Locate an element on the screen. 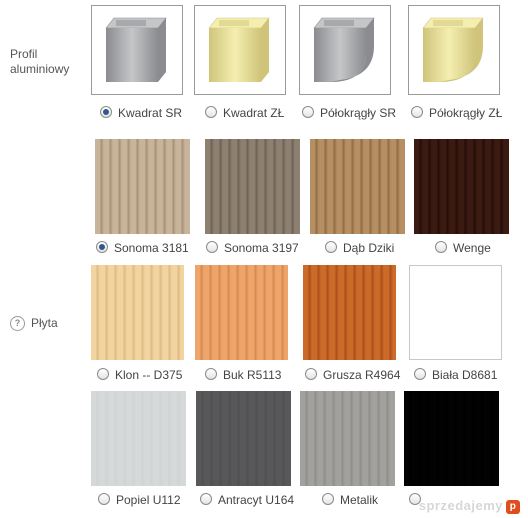  board-option-2: Sonoma 3197 is located at coordinates (252, 248).